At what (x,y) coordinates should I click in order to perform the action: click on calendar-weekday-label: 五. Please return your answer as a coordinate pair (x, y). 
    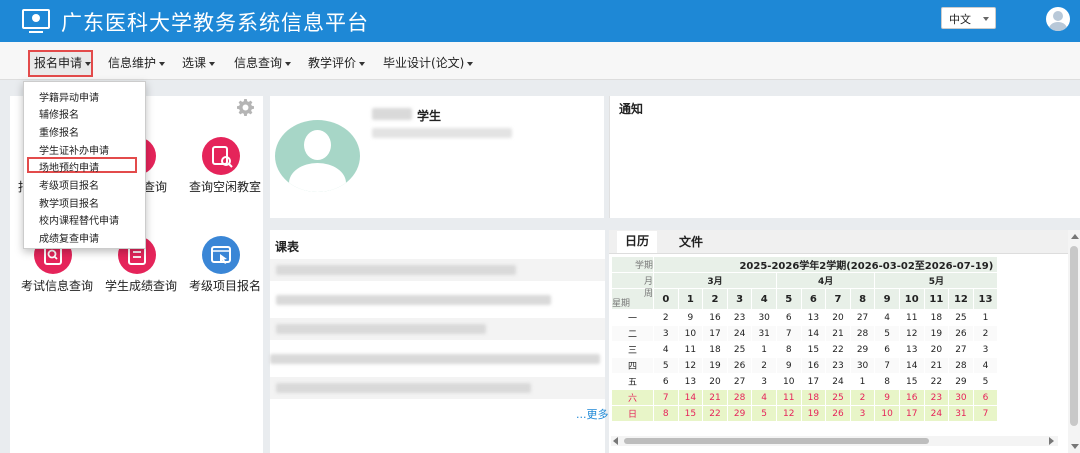
    Looking at the image, I should click on (632, 381).